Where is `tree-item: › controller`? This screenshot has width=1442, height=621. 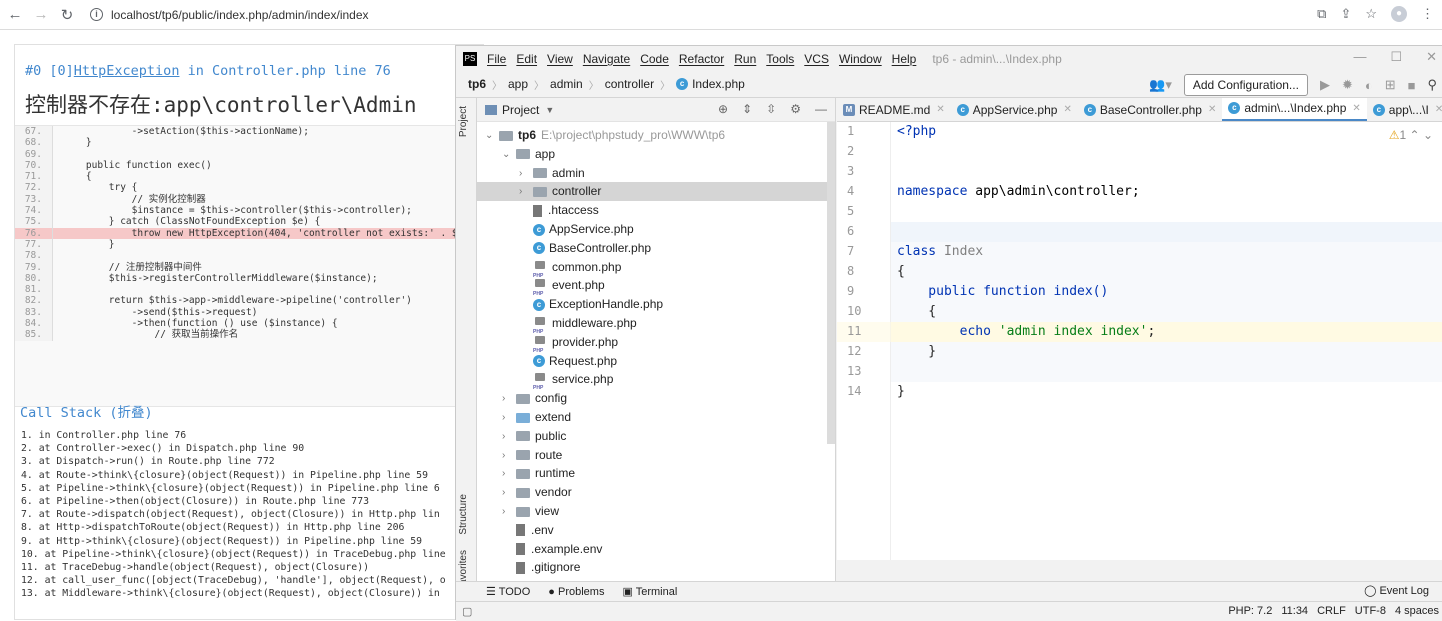
tree-item: › controller is located at coordinates (652, 192).